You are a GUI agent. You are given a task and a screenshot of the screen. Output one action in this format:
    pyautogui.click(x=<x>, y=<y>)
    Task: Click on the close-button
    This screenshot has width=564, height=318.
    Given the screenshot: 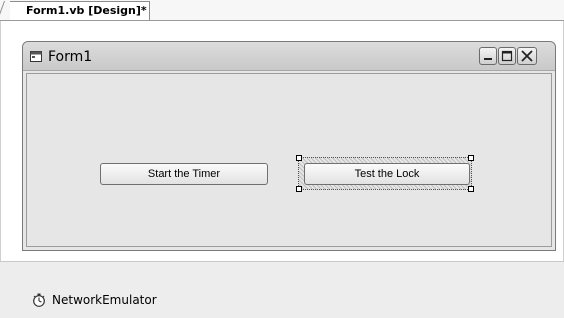 What is the action you would take?
    pyautogui.click(x=527, y=56)
    